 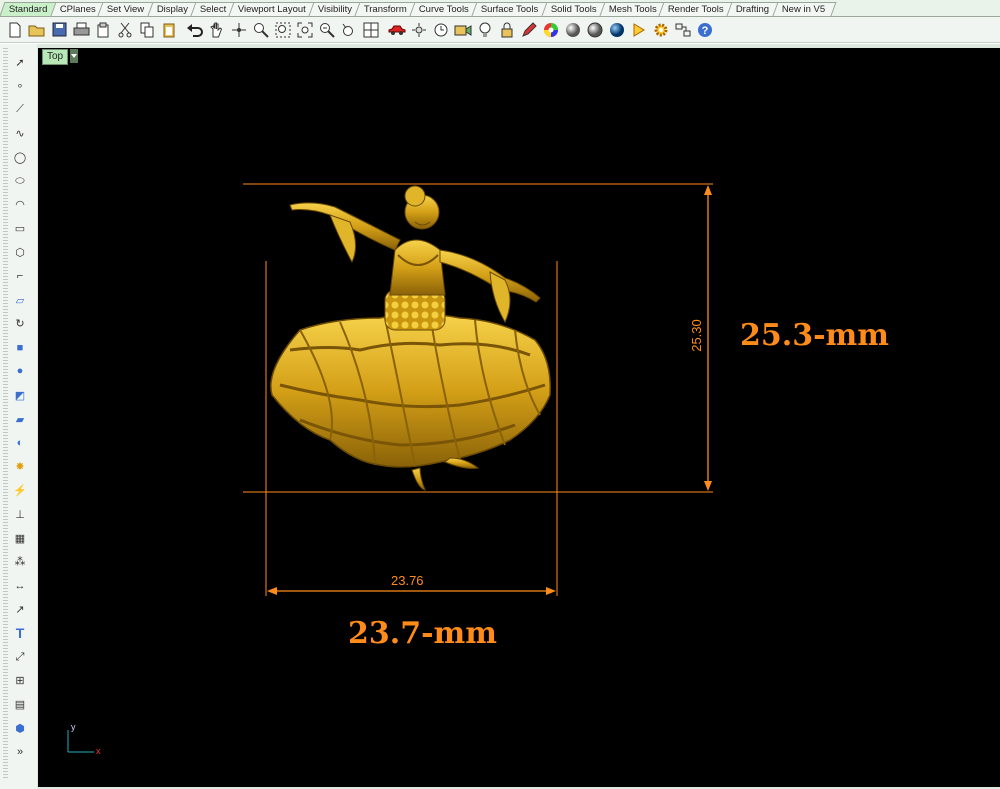 I want to click on dim-arrow-down, so click(x=708, y=486).